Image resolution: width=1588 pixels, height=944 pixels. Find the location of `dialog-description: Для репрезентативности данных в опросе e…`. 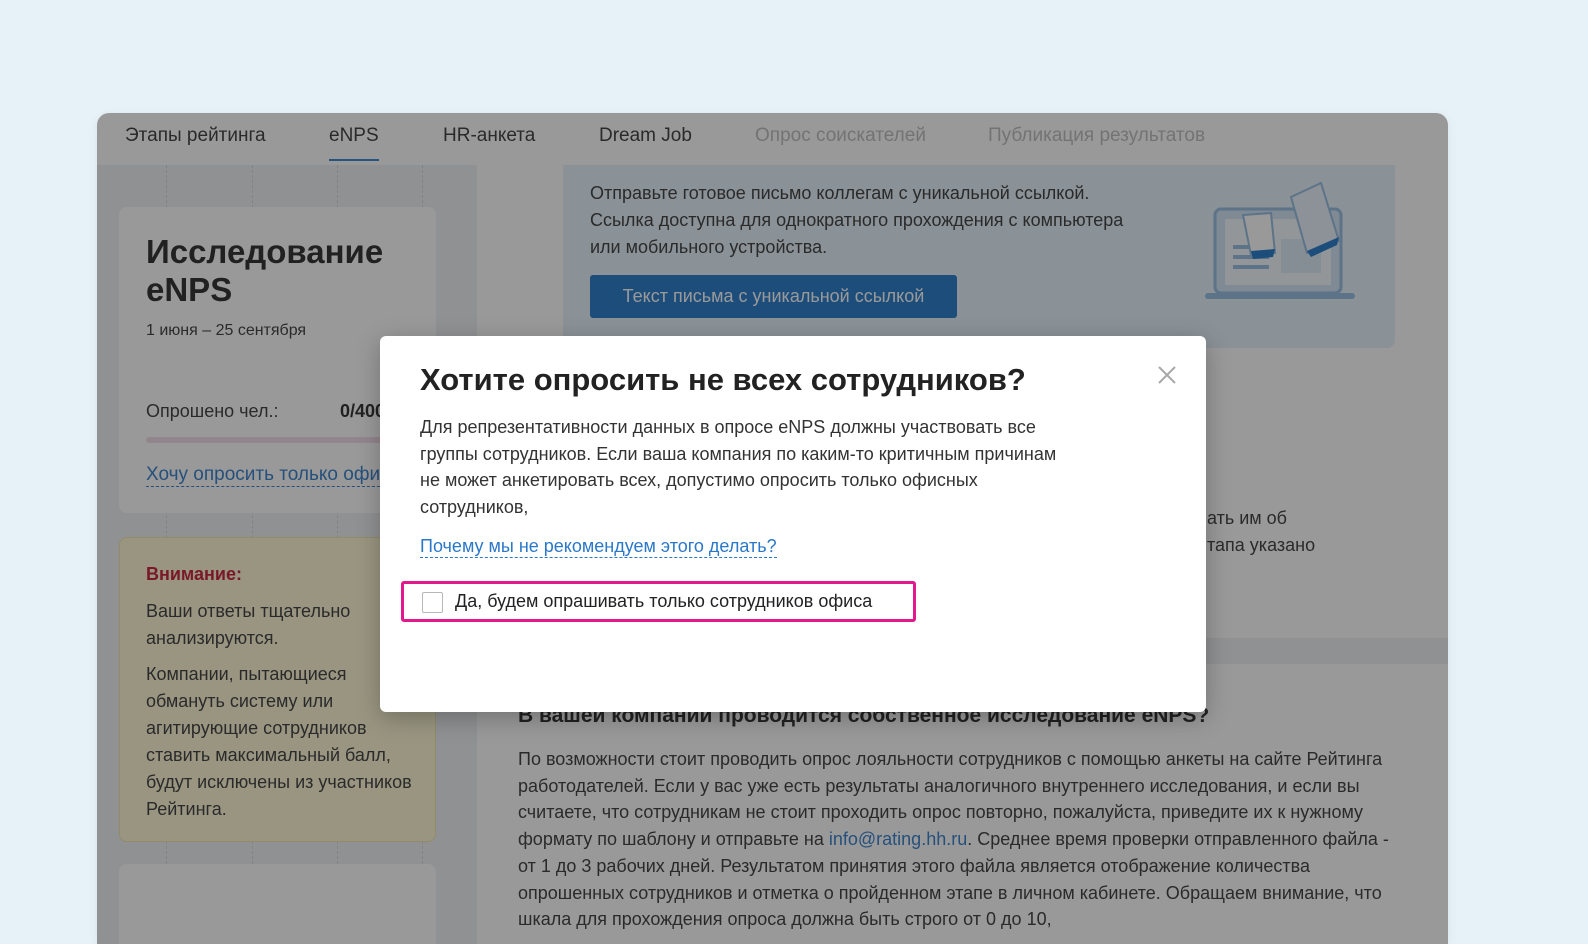

dialog-description: Для репрезентативности данных в опросе e… is located at coordinates (738, 467).